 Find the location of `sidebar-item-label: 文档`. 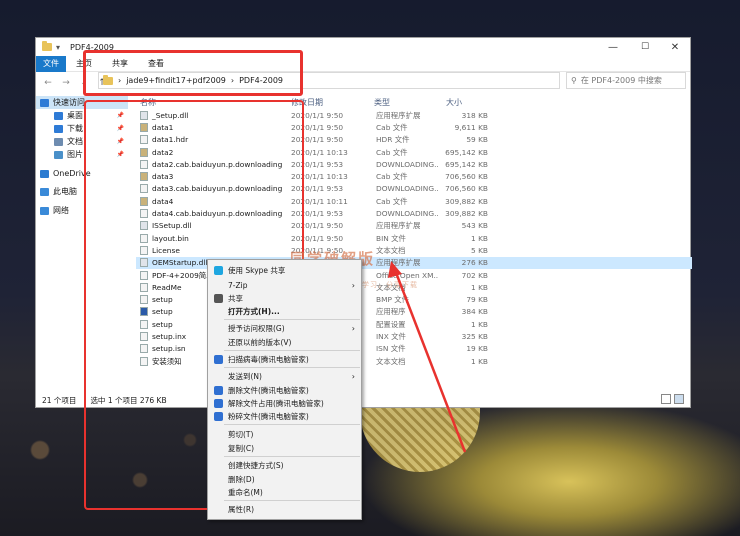

sidebar-item-label: 文档 is located at coordinates (75, 141).